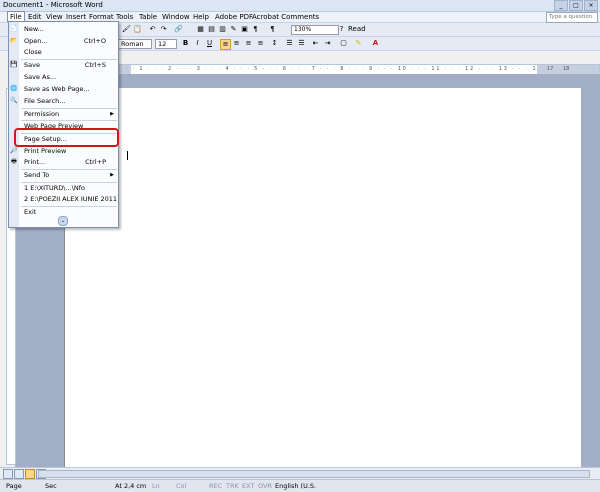  Describe the element at coordinates (30, 474) in the screenshot. I see `print-layout-button` at that location.